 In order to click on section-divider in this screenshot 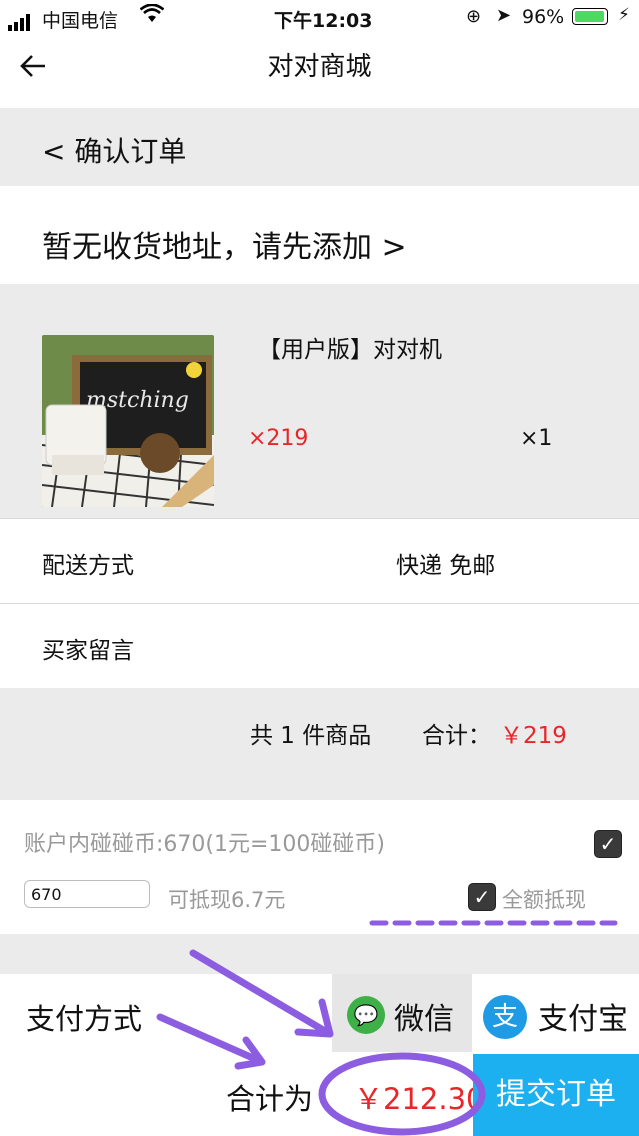, I will do `click(319, 954)`.